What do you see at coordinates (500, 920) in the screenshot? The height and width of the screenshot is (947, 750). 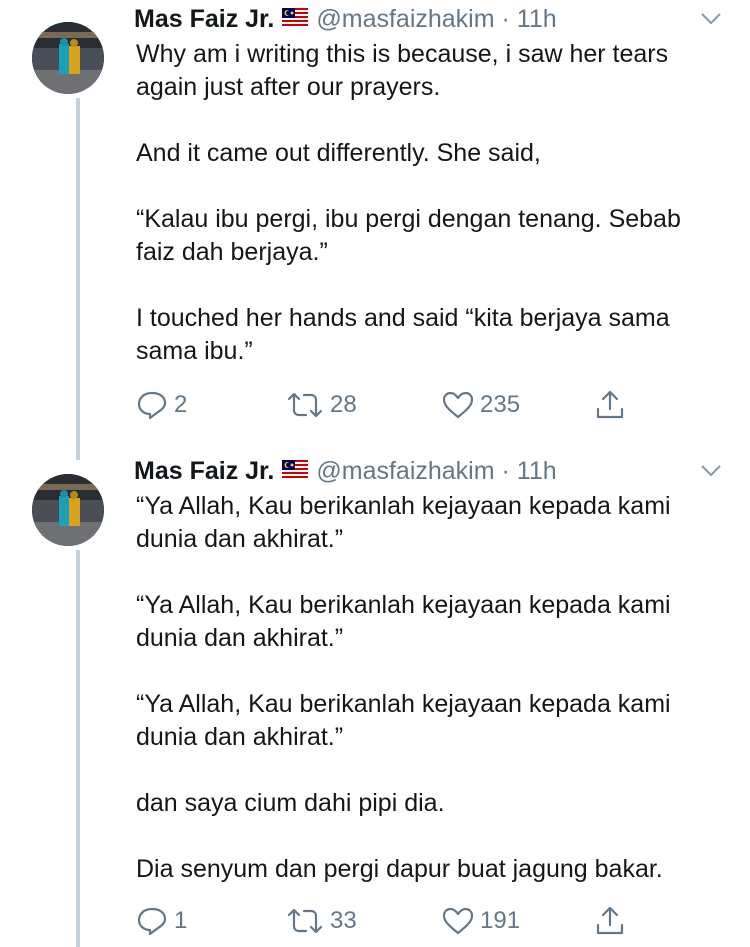 I see `like-count: 191` at bounding box center [500, 920].